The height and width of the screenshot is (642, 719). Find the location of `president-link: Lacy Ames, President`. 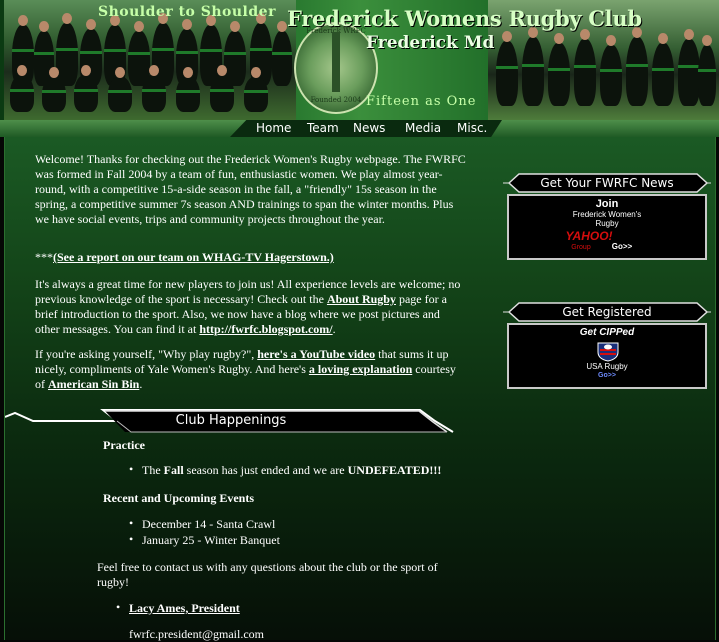

president-link: Lacy Ames, President is located at coordinates (184, 608).